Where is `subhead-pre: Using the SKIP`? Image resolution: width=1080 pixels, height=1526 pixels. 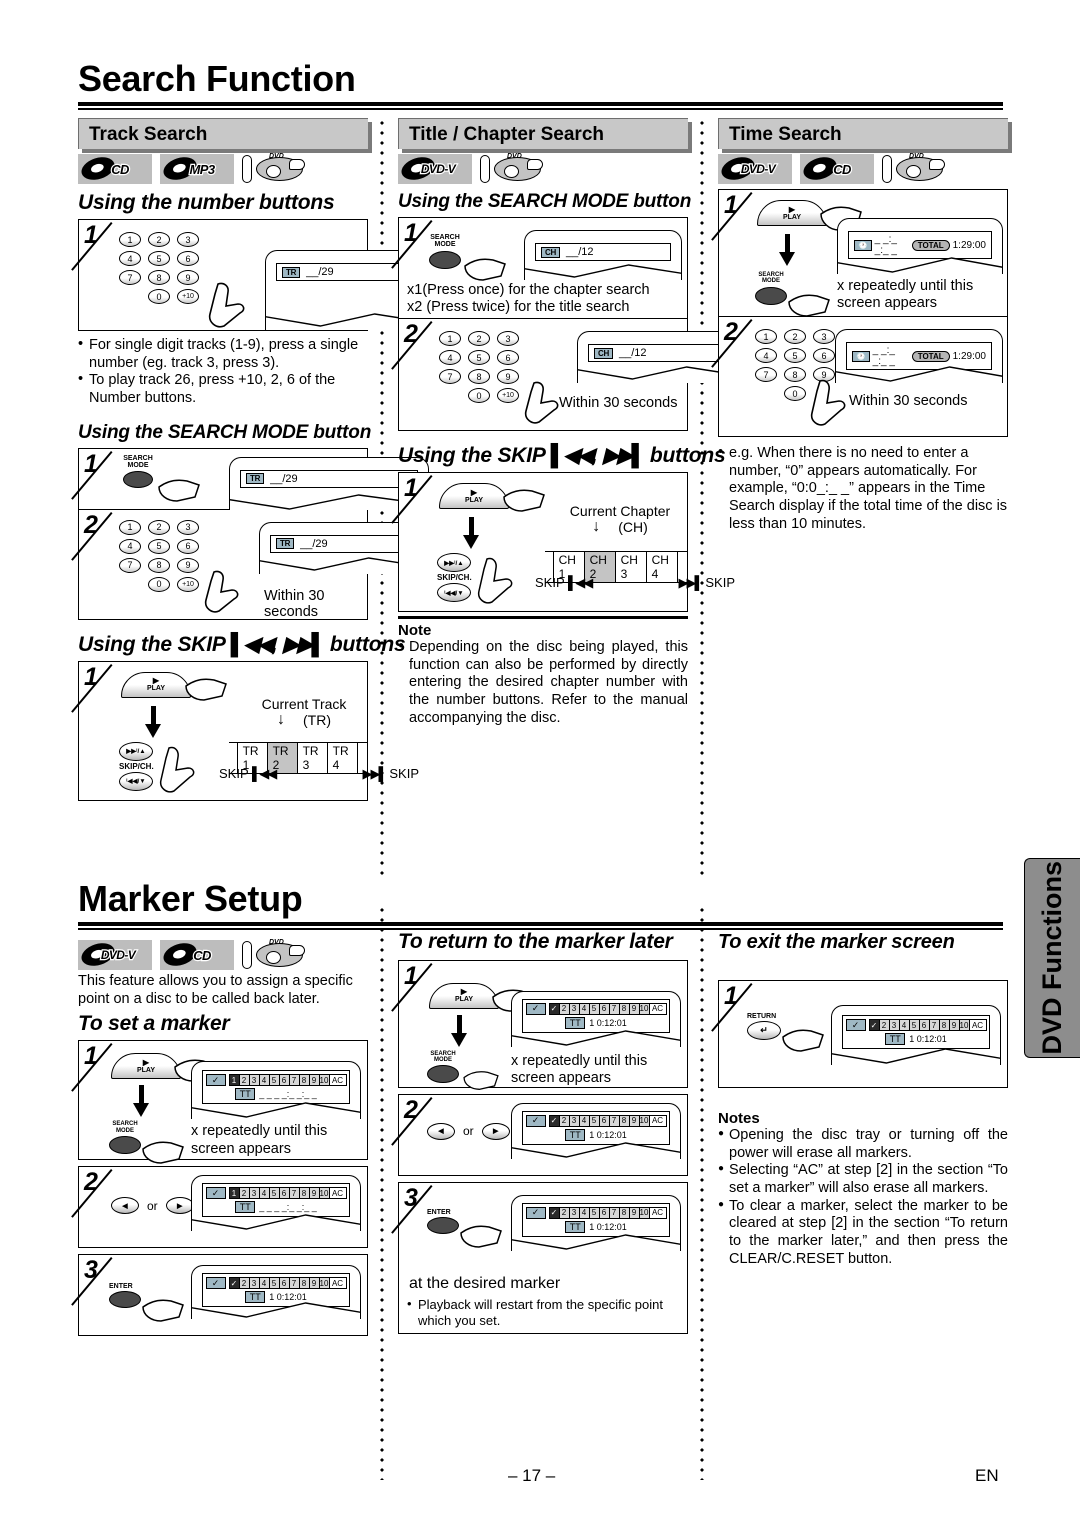 subhead-pre: Using the SKIP is located at coordinates (471, 455).